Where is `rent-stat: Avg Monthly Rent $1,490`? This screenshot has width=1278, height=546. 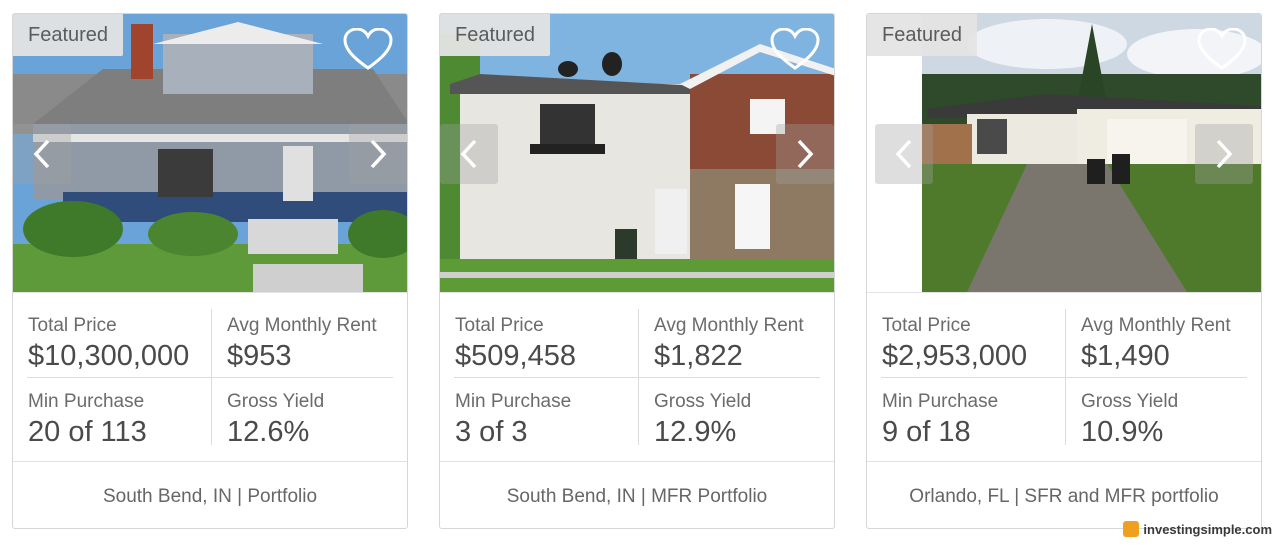
rent-stat: Avg Monthly Rent $1,490 is located at coordinates (1171, 344).